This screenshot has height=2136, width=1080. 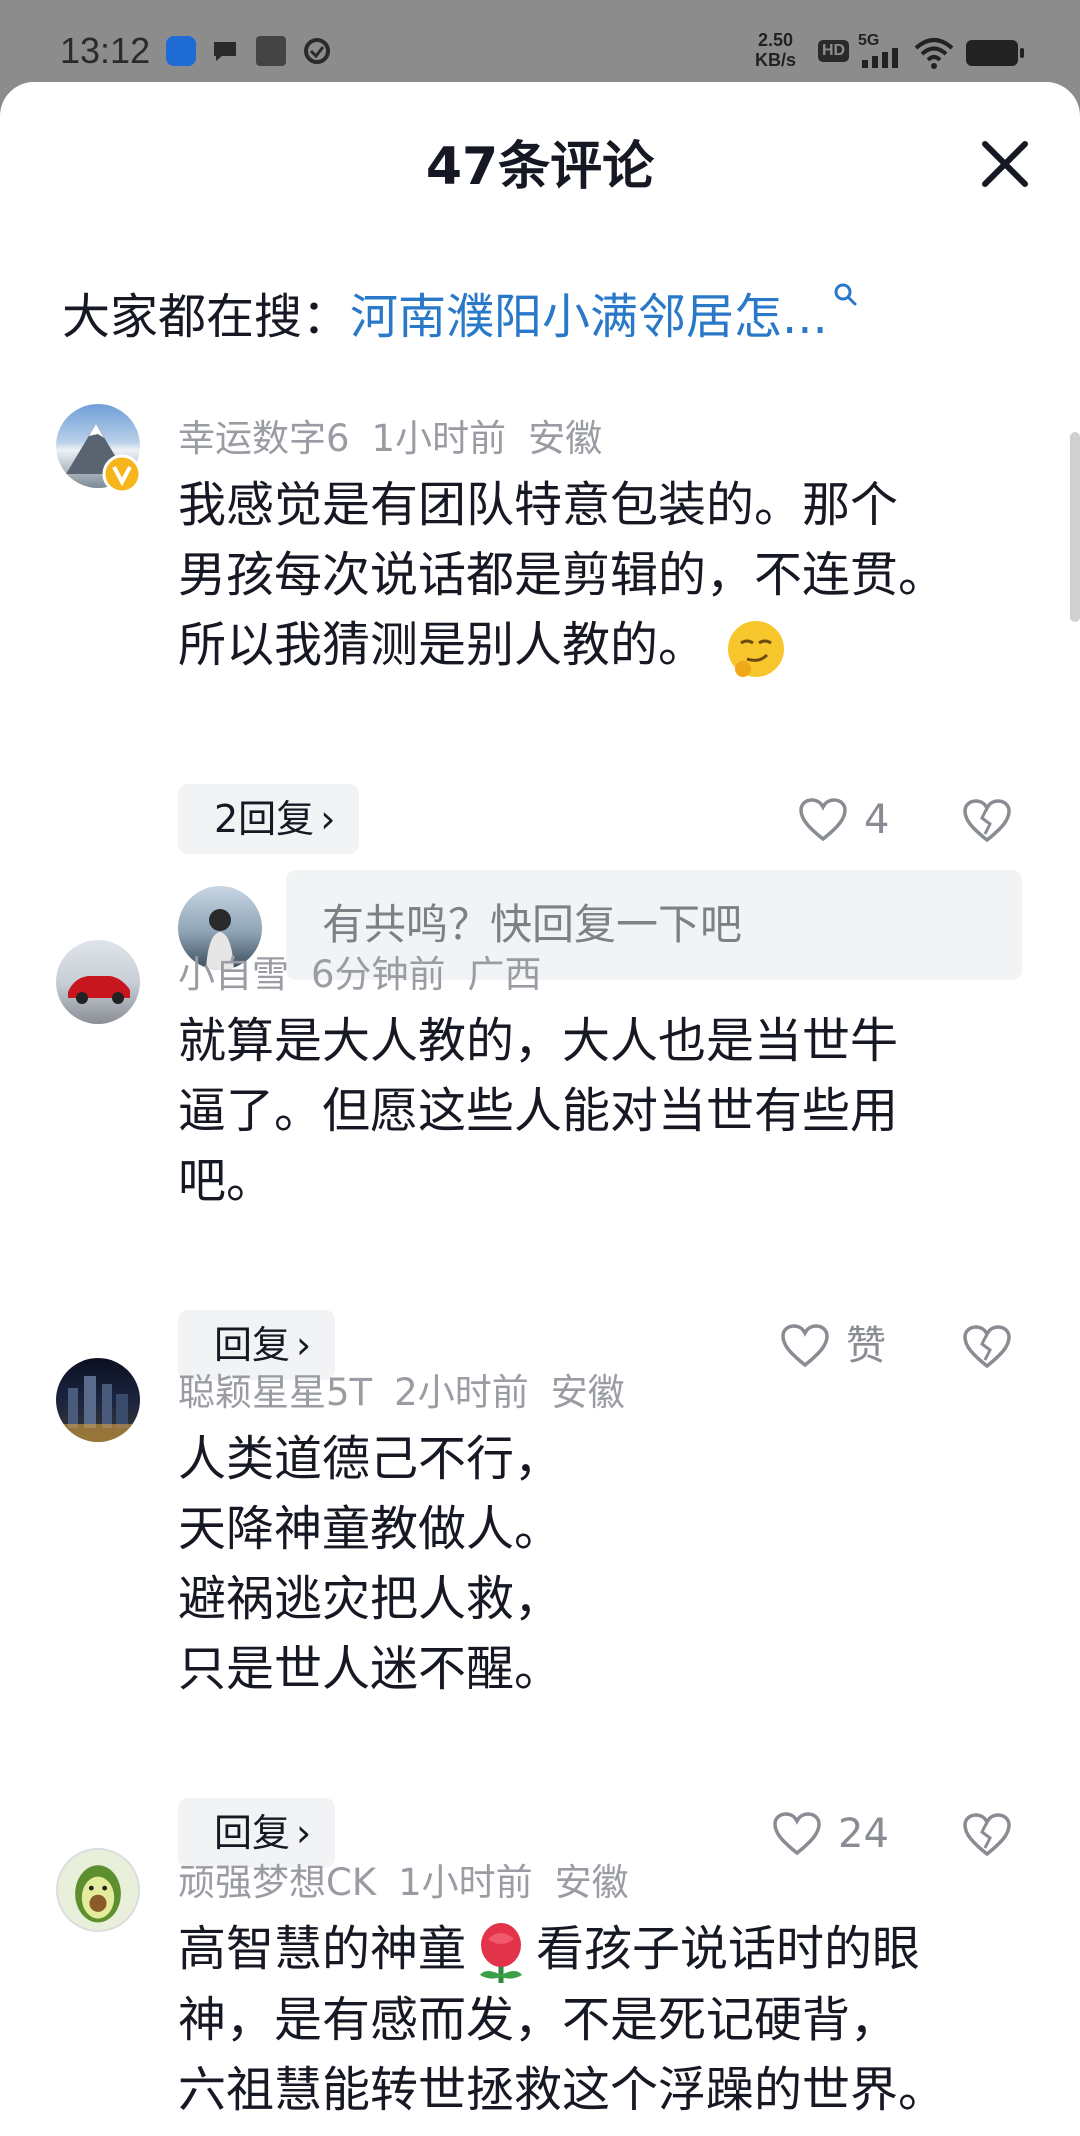 I want to click on comment-line: 逼了。但愿这些人能对当世有些用, so click(x=538, y=1111).